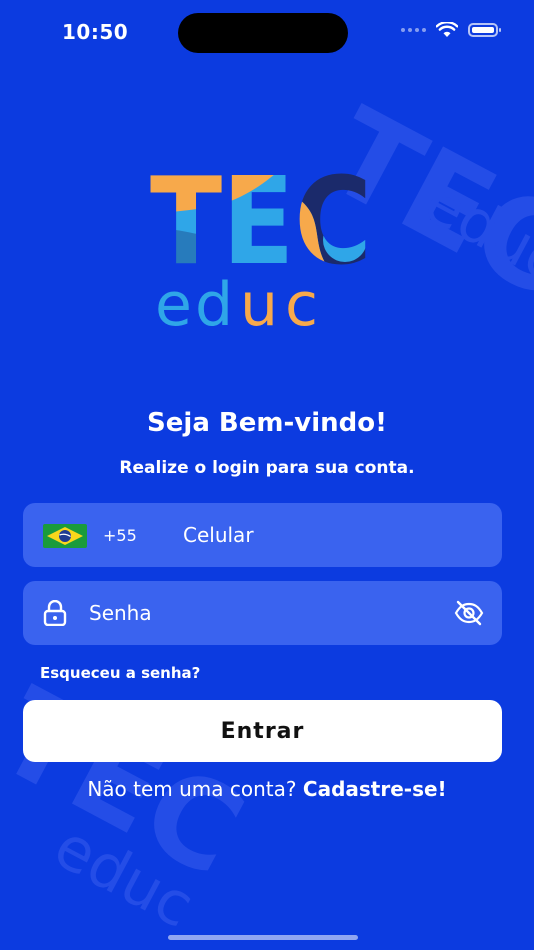 The height and width of the screenshot is (950, 534). I want to click on phone-input: +55 Celular, so click(262, 535).